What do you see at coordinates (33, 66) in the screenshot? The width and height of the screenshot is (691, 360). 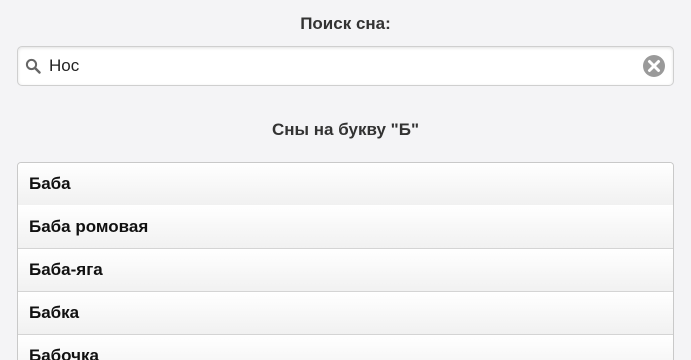 I see `search-icon` at bounding box center [33, 66].